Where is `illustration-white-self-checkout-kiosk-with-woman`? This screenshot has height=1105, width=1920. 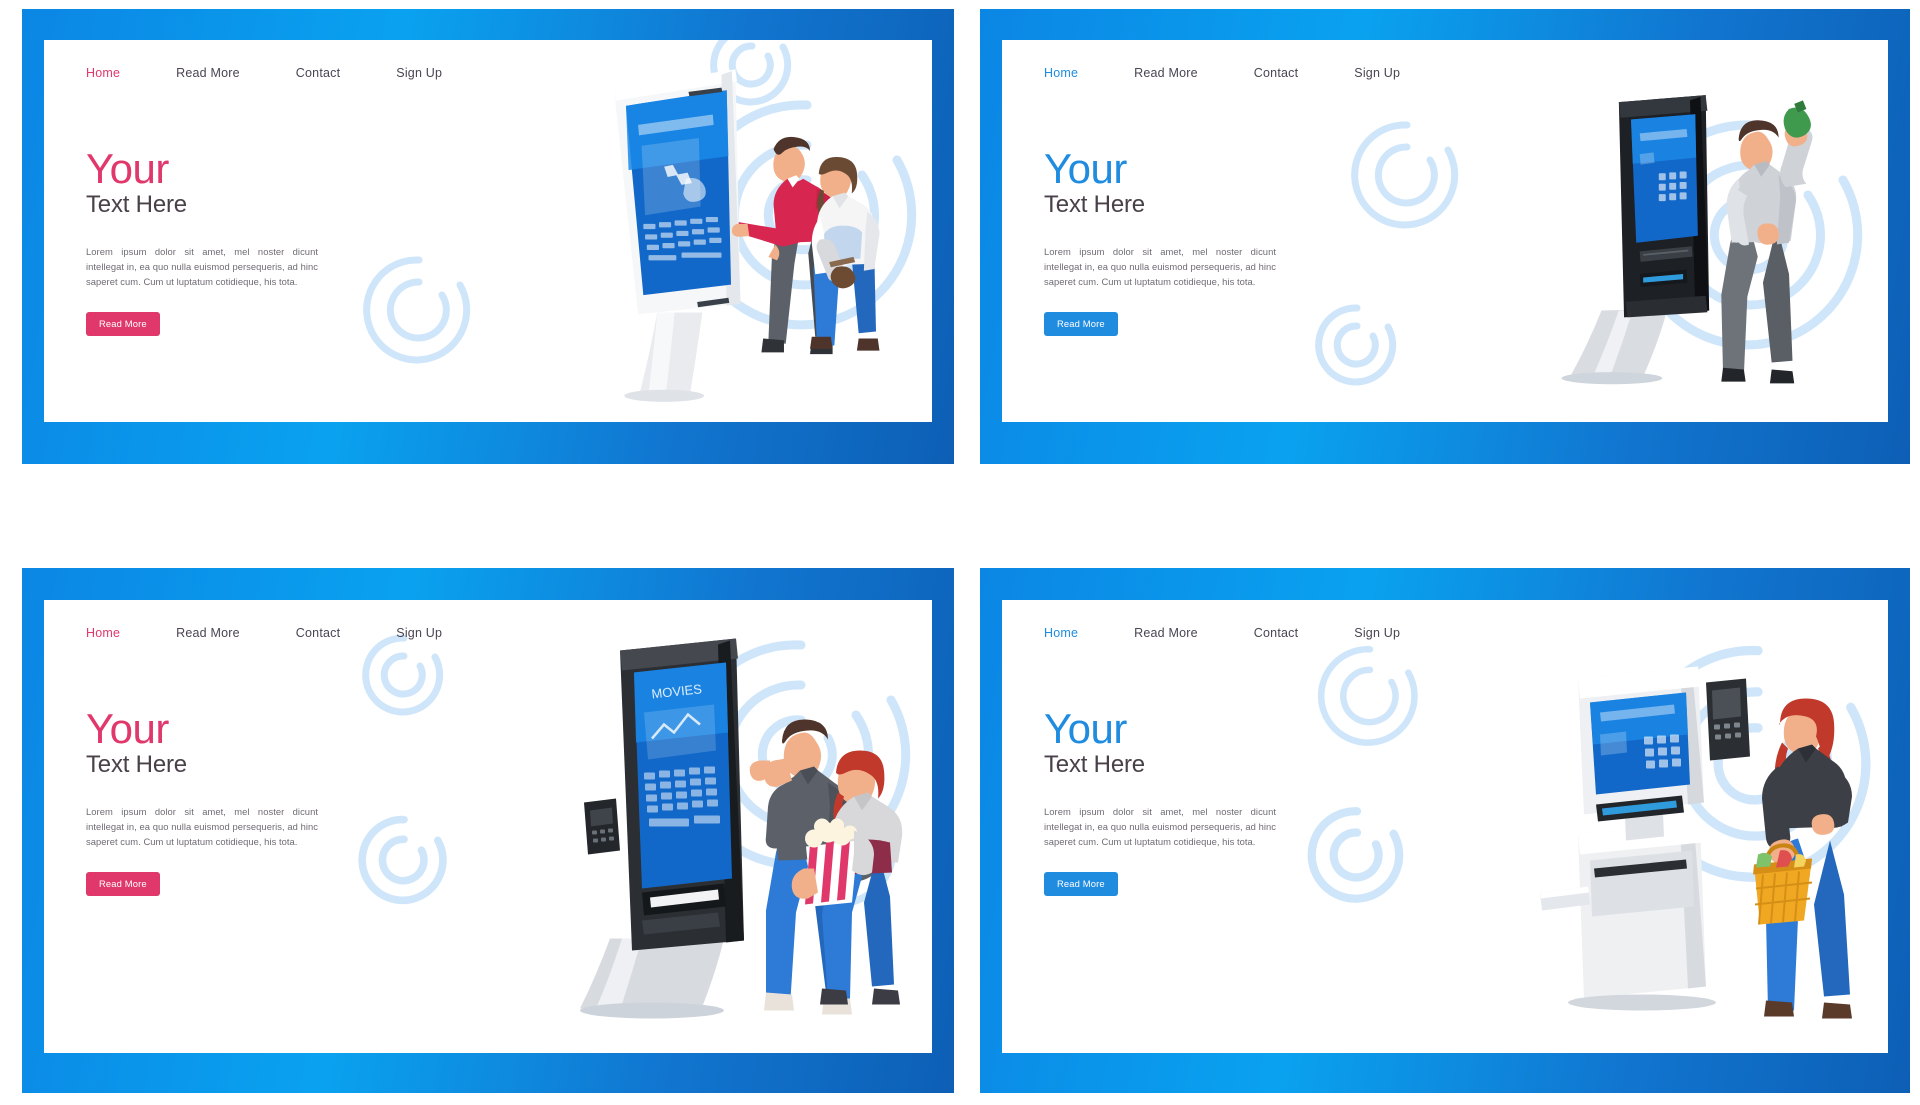 illustration-white-self-checkout-kiosk-with-woman is located at coordinates (1613, 826).